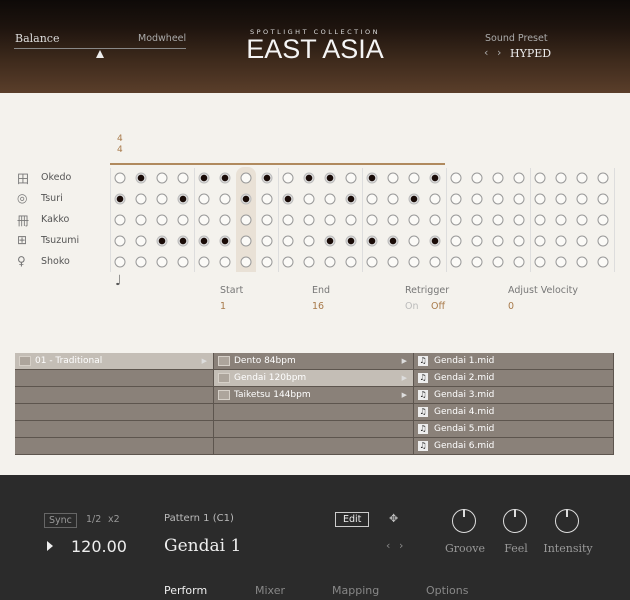 Image resolution: width=630 pixels, height=600 pixels. I want to click on start-value: 1, so click(223, 306).